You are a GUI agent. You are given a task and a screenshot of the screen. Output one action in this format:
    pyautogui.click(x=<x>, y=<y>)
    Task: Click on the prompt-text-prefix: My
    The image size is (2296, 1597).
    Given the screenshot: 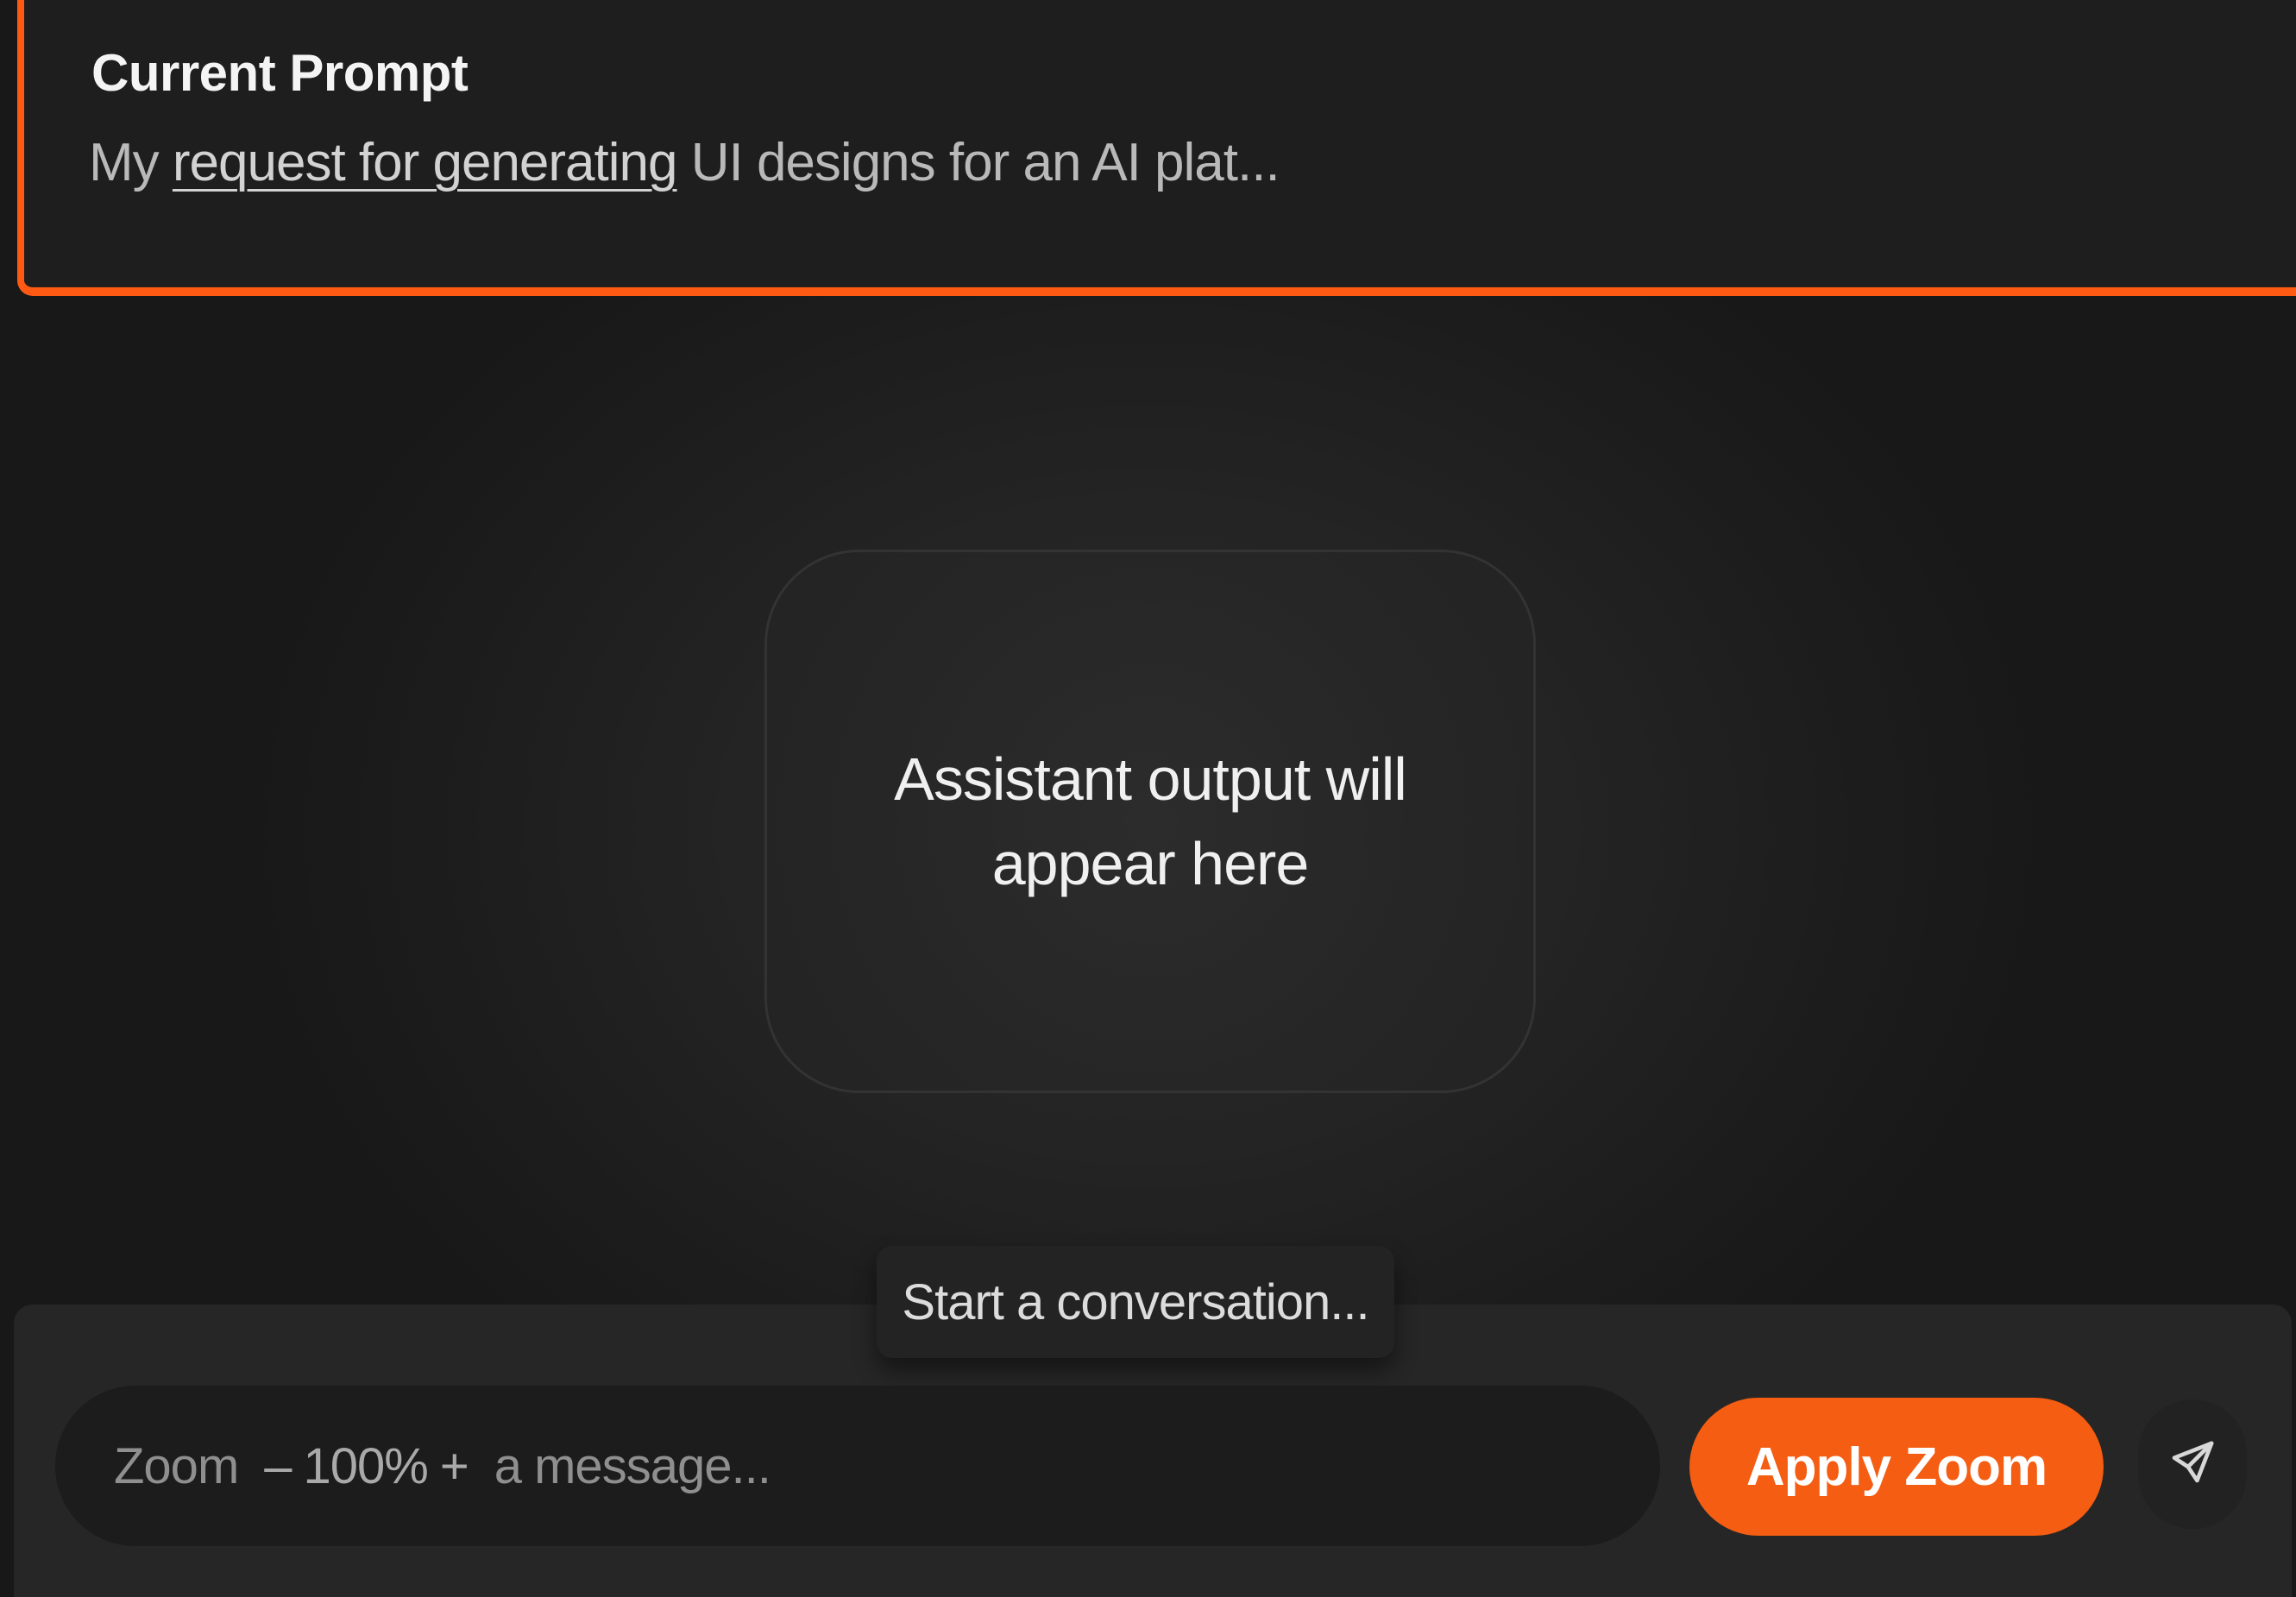 What is the action you would take?
    pyautogui.click(x=131, y=162)
    